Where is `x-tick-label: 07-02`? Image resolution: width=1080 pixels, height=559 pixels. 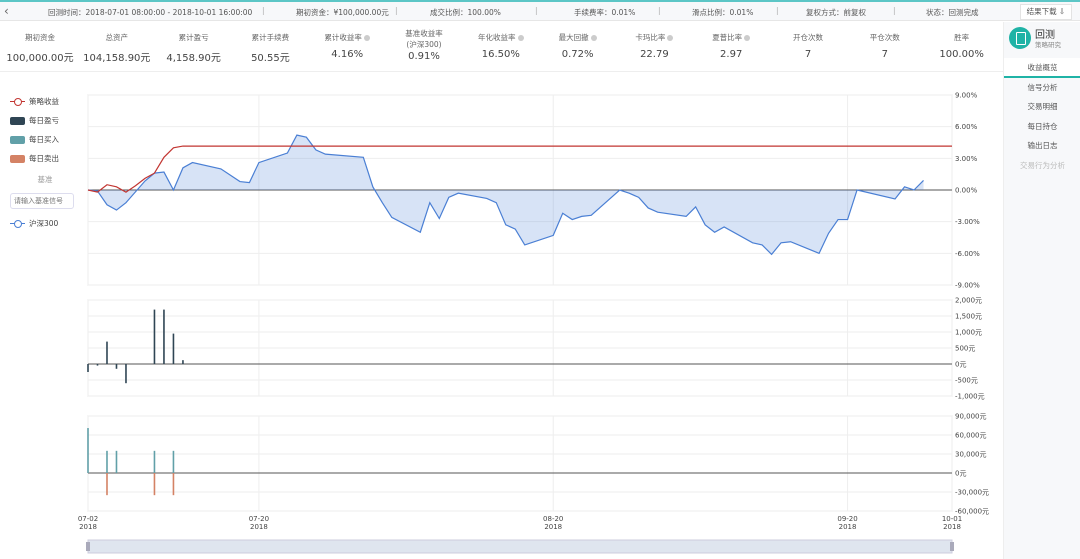
x-tick-label: 07-02 is located at coordinates (88, 519).